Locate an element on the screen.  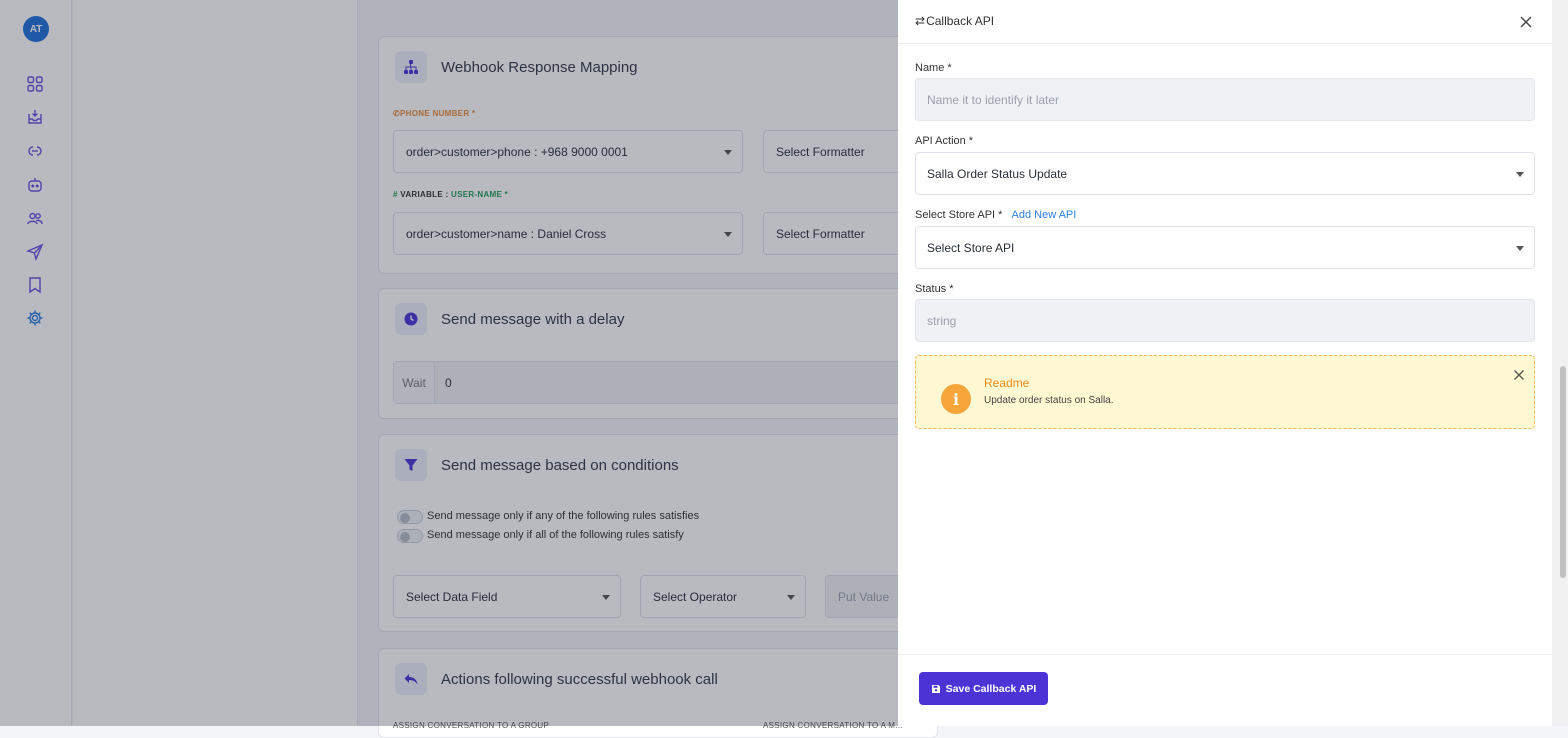
save-callback-api-button: Save Callback API is located at coordinates (983, 688).